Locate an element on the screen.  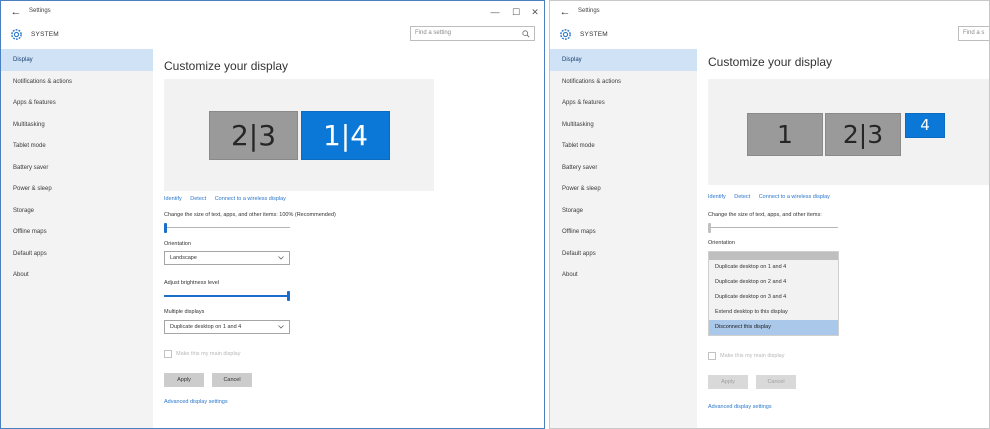
display-arrangement: 2|3 1|4 is located at coordinates (299, 135).